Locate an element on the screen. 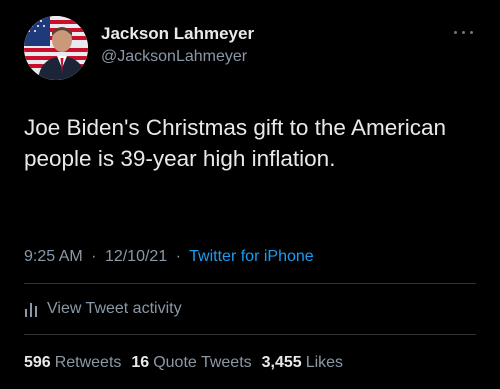 The image size is (500, 389). quote-tweets-stat: 16 Quote Tweets is located at coordinates (191, 362).